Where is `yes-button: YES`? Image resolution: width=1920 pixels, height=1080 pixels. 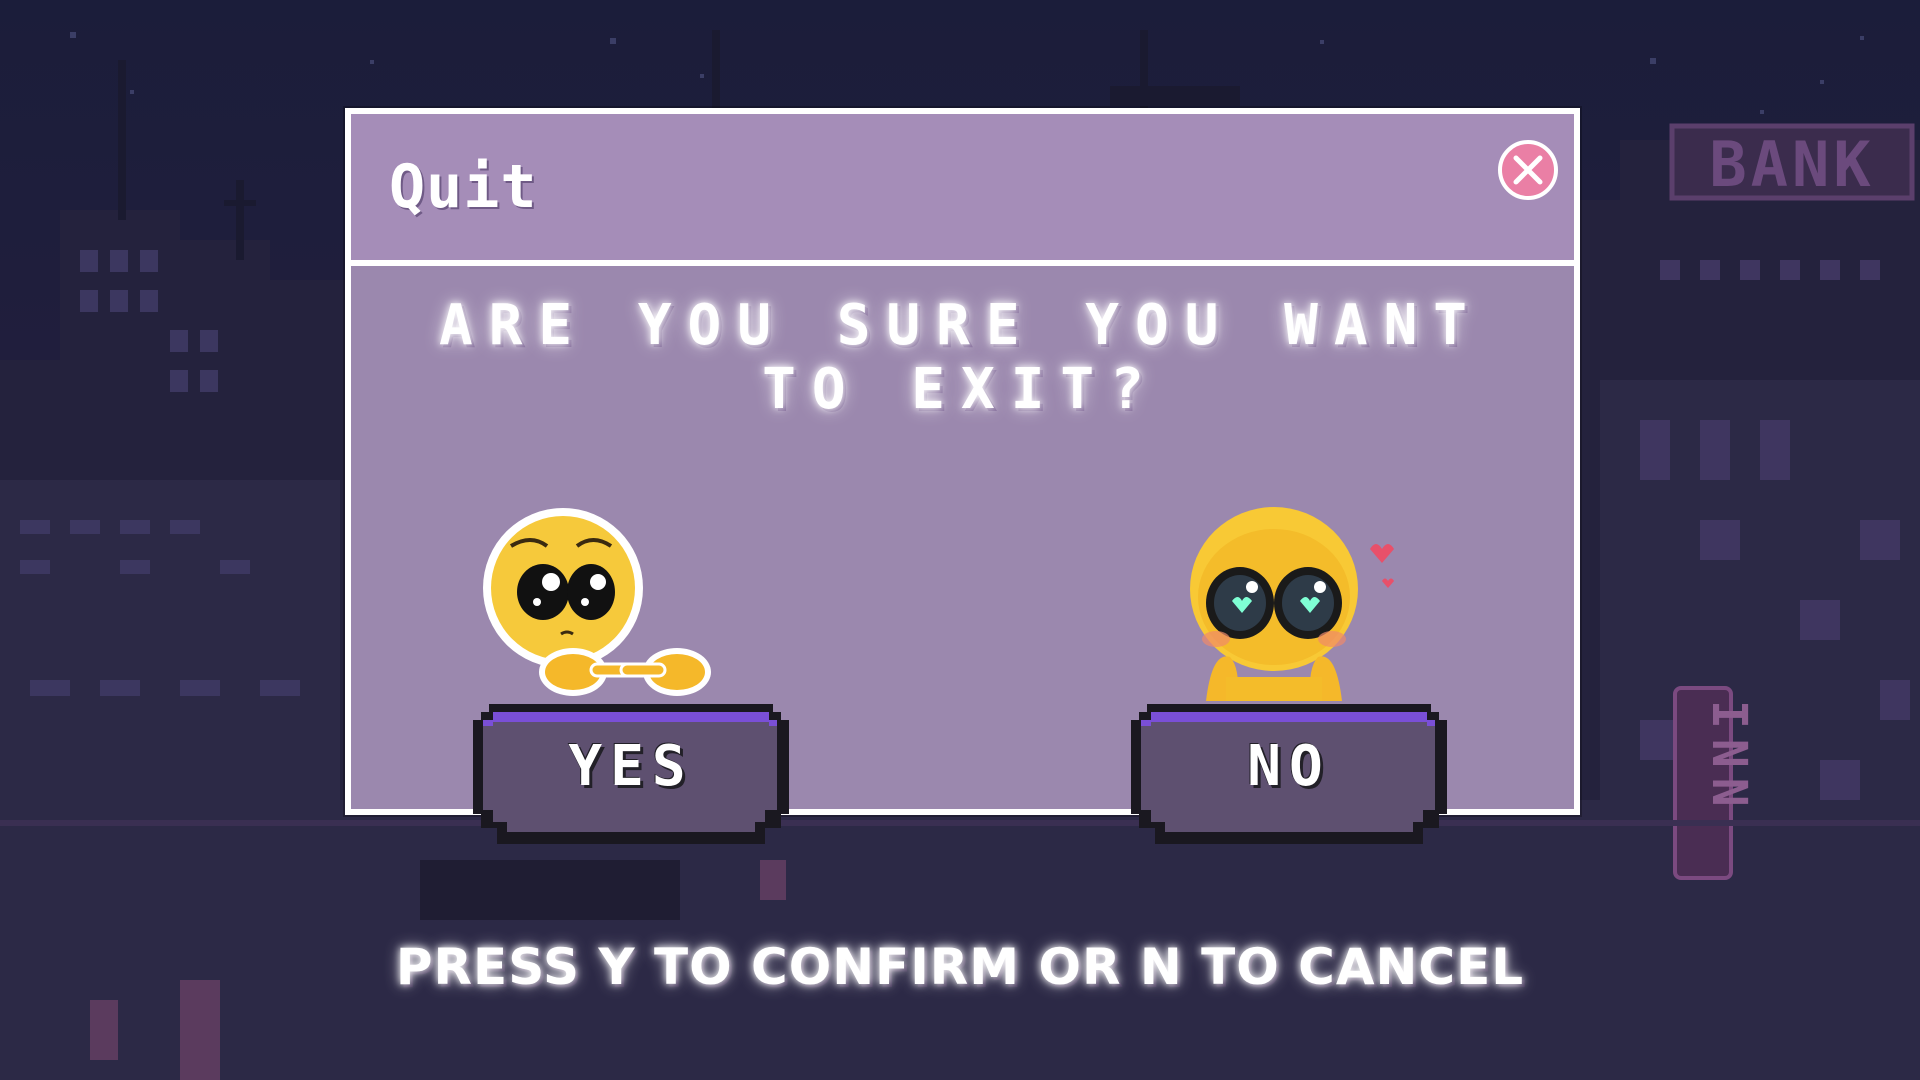
yes-button: YES is located at coordinates (631, 774).